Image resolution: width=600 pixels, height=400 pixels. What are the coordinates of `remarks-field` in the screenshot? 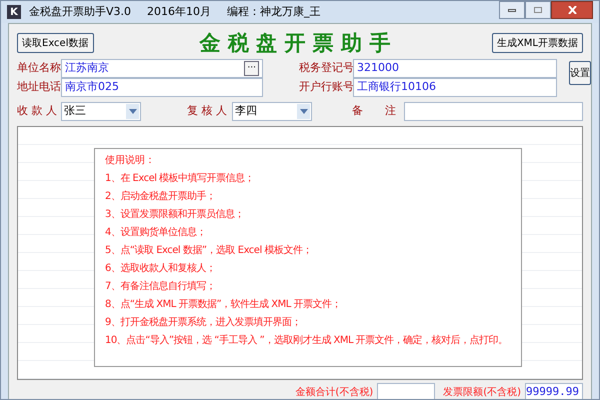 It's located at (493, 111).